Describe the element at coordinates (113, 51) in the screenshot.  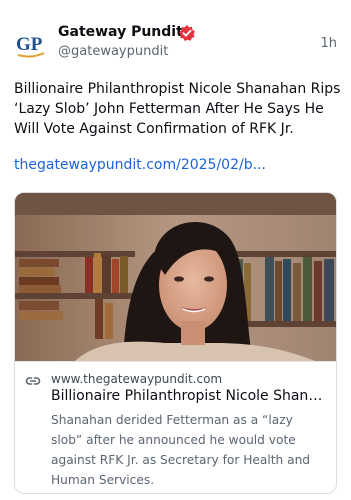
I see `author-handle: @gatewaypundit` at that location.